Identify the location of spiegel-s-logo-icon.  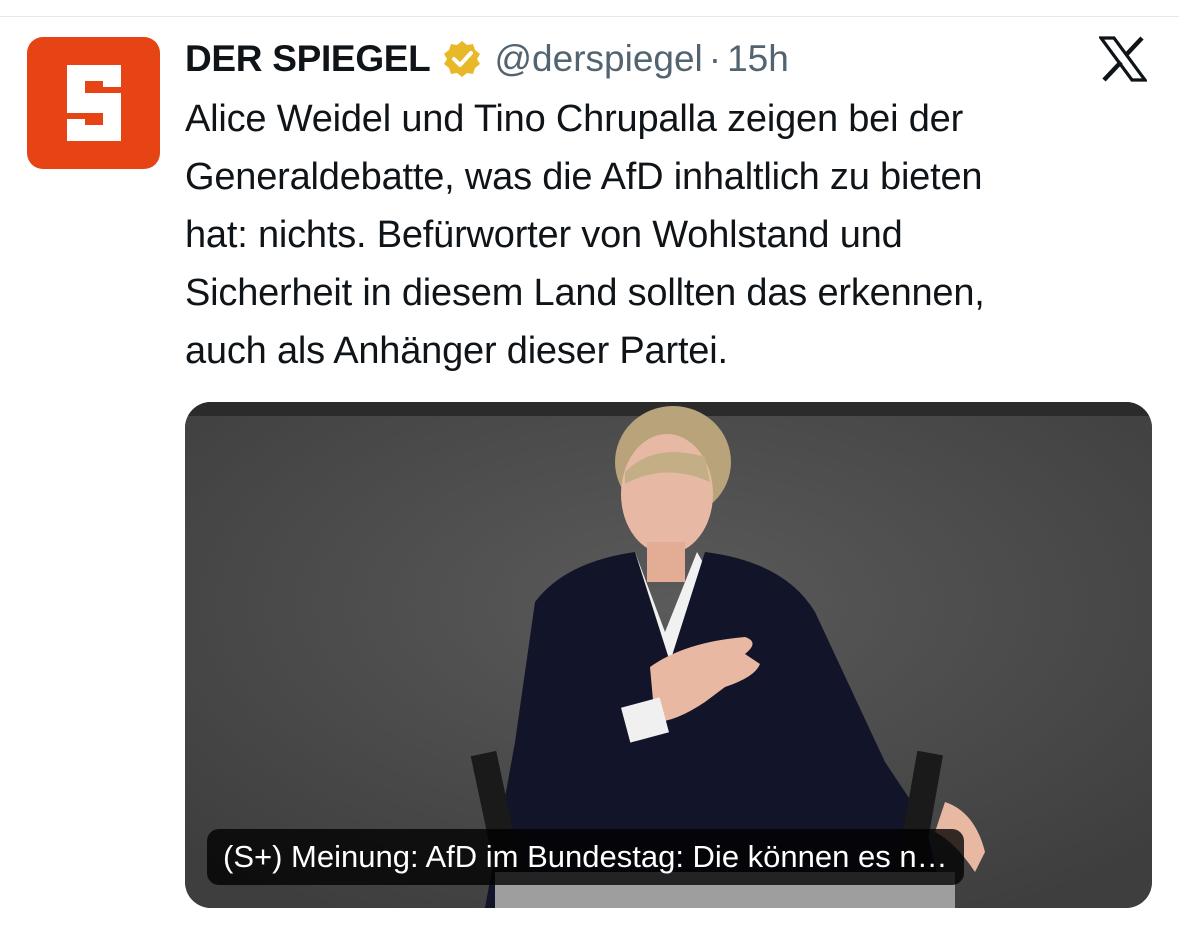
(93, 103).